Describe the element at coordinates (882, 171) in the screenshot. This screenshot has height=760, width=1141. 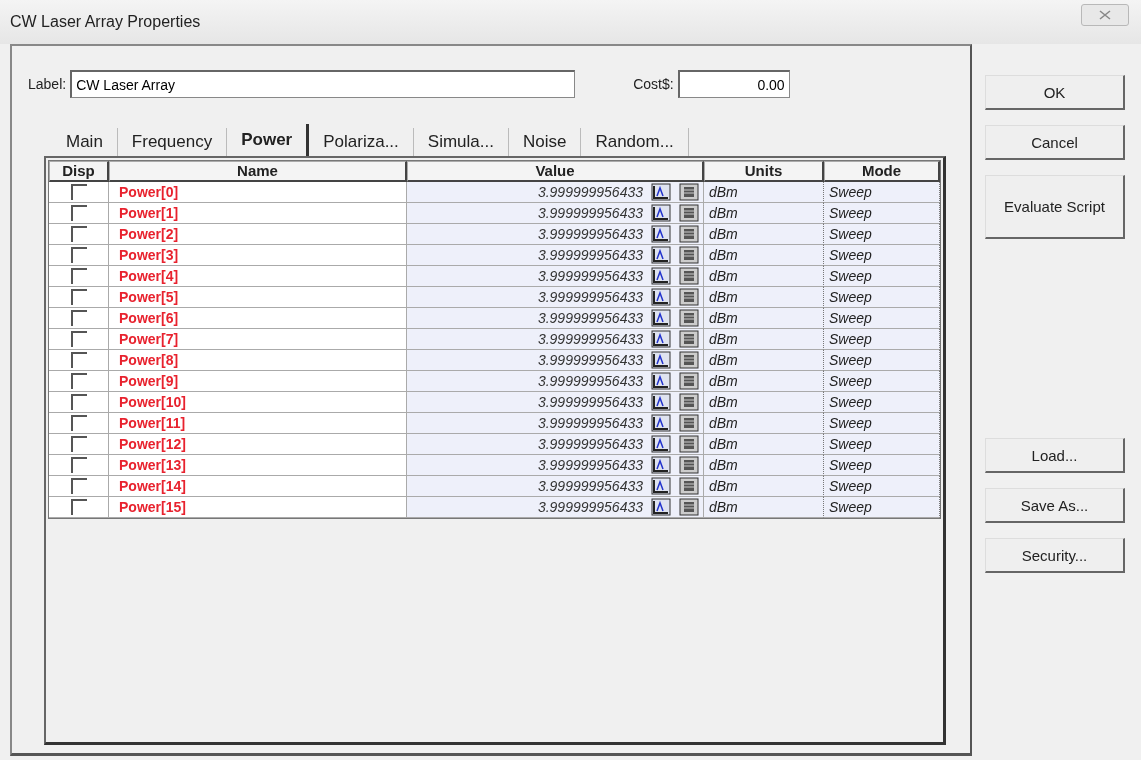
I see `column-header: Mode` at that location.